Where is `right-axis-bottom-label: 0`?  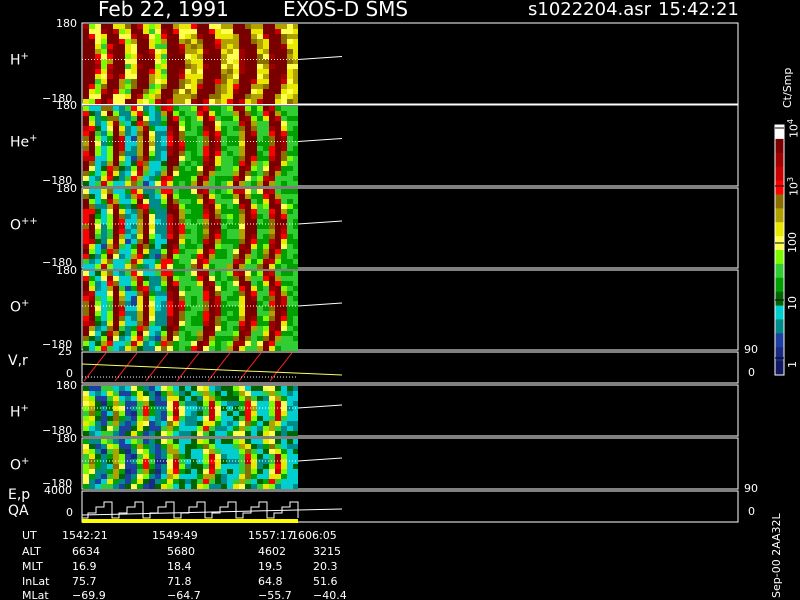 right-axis-bottom-label: 0 is located at coordinates (751, 511).